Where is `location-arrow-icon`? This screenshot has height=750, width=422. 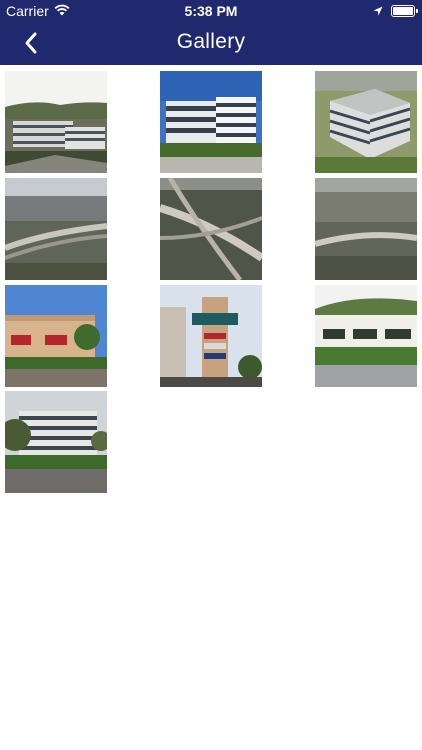
location-arrow-icon is located at coordinates (378, 11).